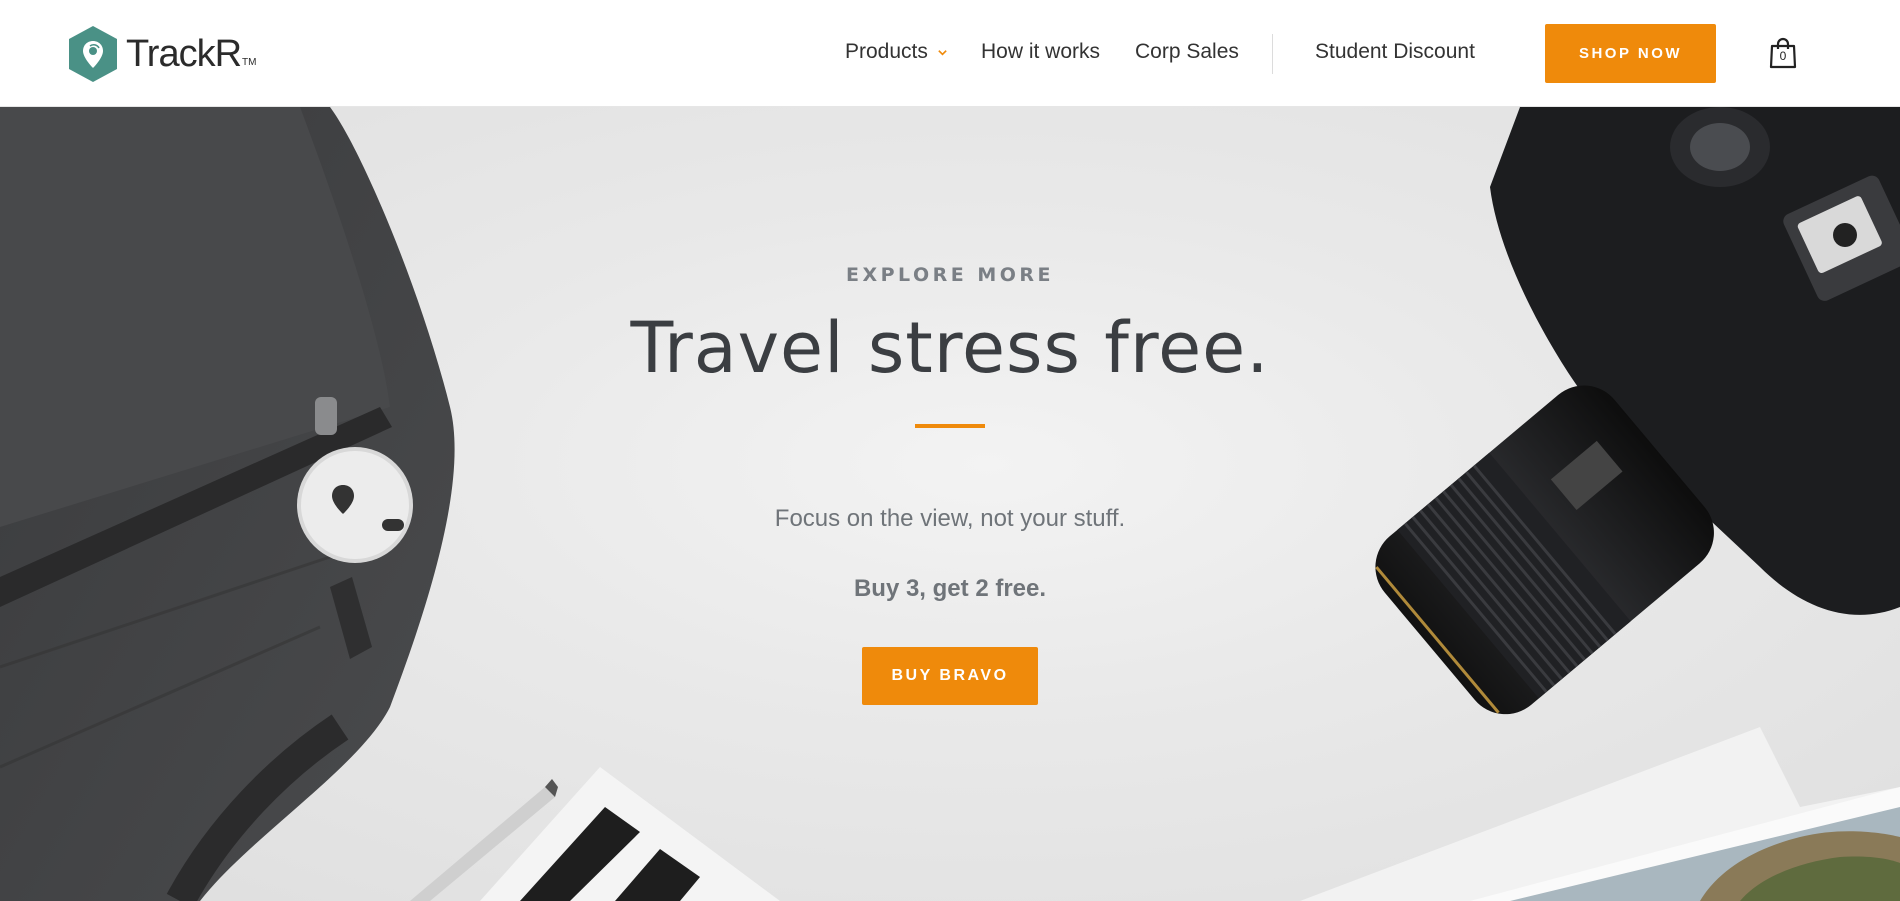 This screenshot has height=901, width=1900. Describe the element at coordinates (950, 676) in the screenshot. I see `buy-bravo-button: BUY BRAVO` at that location.